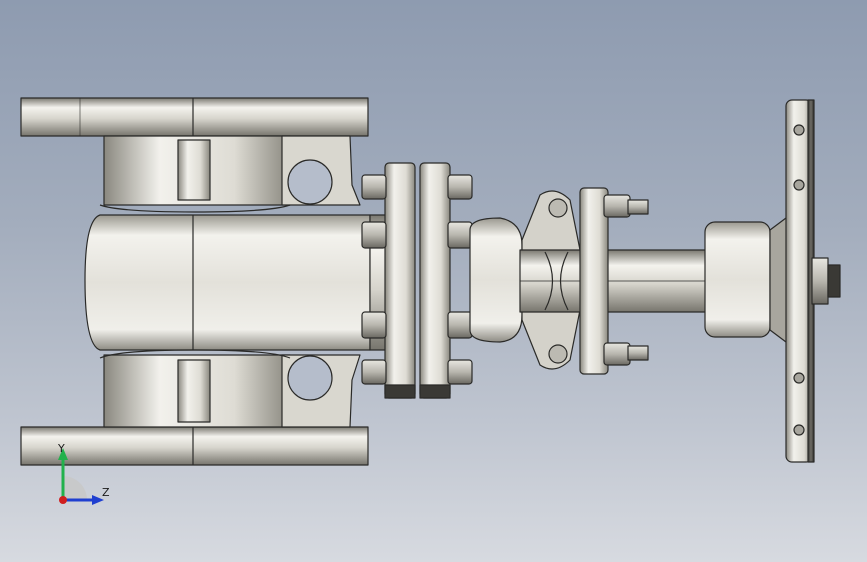 This screenshot has width=867, height=562. Describe the element at coordinates (805, 281) in the screenshot. I see `handwheel` at that location.